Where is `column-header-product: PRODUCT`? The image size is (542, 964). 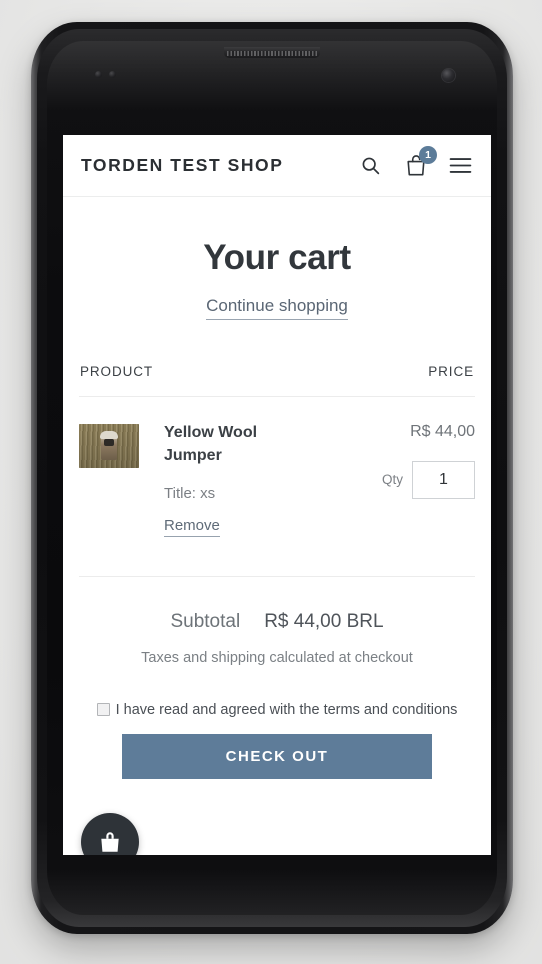 column-header-product: PRODUCT is located at coordinates (117, 371).